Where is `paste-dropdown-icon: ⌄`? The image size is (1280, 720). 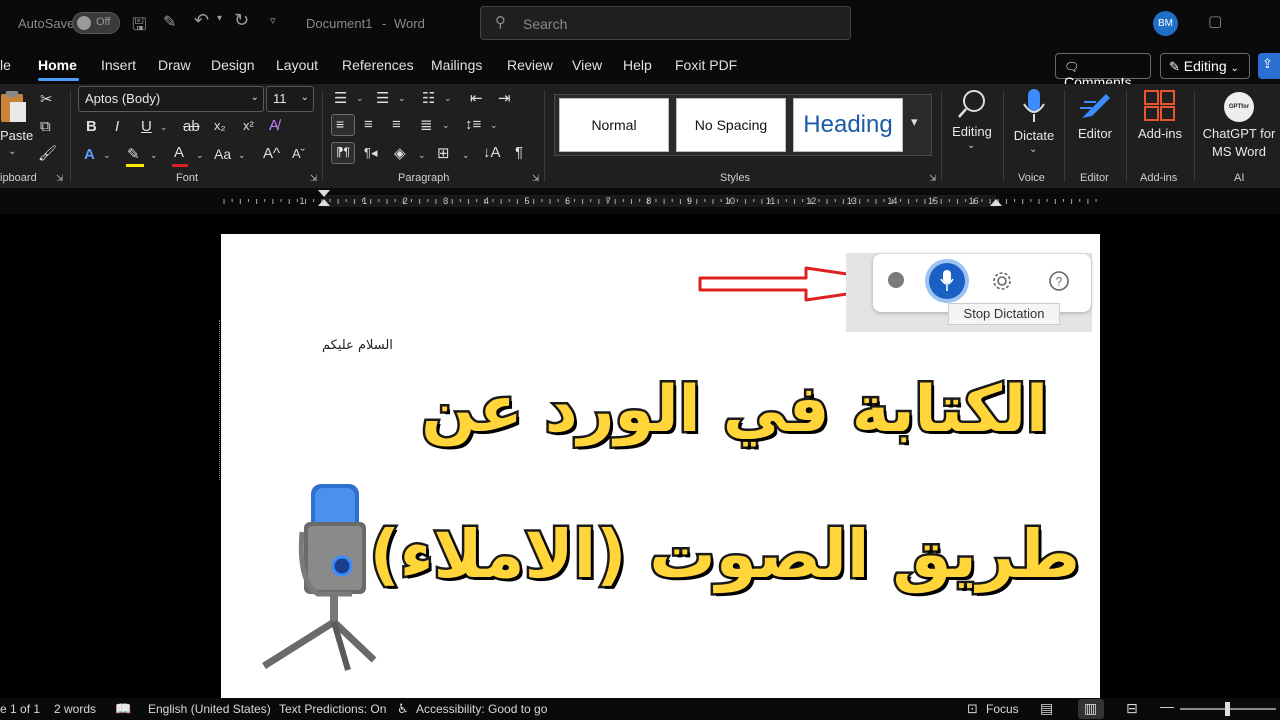 paste-dropdown-icon: ⌄ is located at coordinates (12, 151).